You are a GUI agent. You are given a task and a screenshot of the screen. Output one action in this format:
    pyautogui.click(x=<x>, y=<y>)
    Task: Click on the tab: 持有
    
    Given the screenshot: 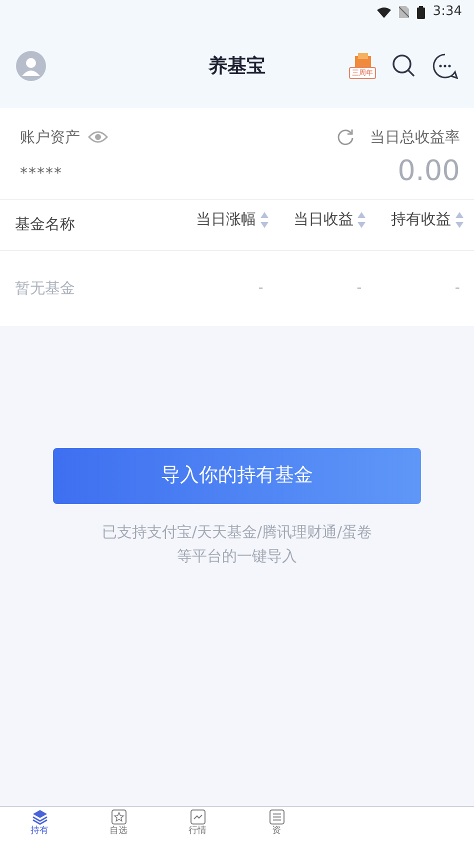 What is the action you would take?
    pyautogui.click(x=39, y=825)
    